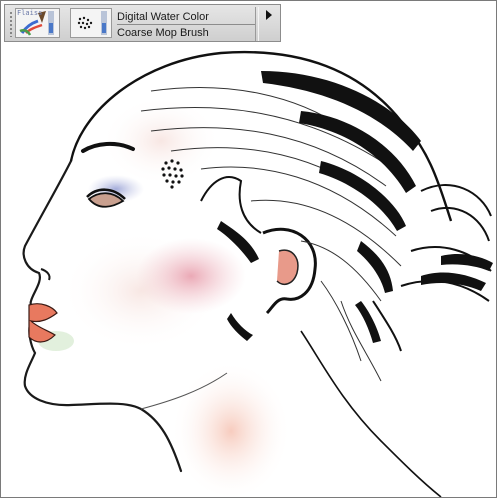  What do you see at coordinates (287, 267) in the screenshot?
I see `ear-inner` at bounding box center [287, 267].